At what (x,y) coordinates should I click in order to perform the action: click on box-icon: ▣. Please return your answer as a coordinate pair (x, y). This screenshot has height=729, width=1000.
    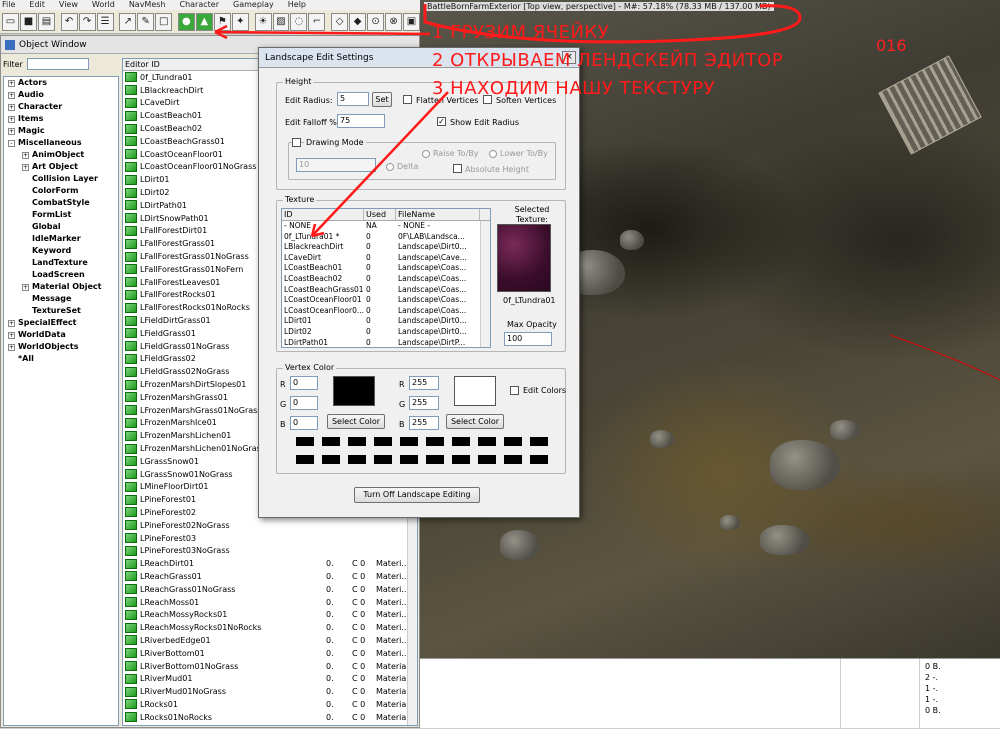
    Looking at the image, I should click on (411, 21).